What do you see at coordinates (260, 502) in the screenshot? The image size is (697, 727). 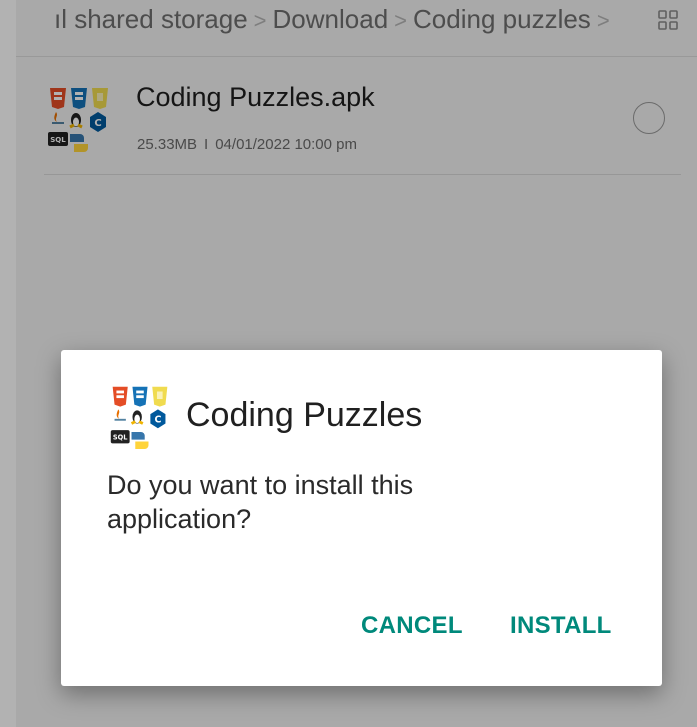 I see `dialog-message: Do you want to install this application?` at bounding box center [260, 502].